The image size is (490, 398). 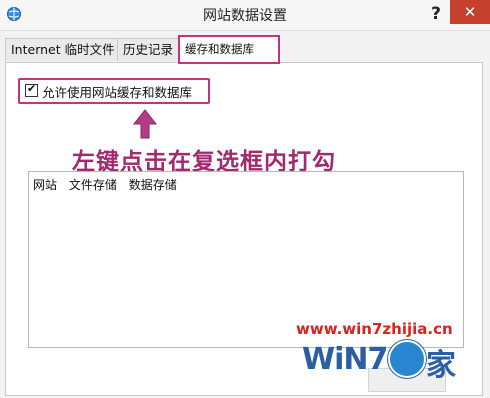 What do you see at coordinates (436, 14) in the screenshot?
I see `help-button: ?` at bounding box center [436, 14].